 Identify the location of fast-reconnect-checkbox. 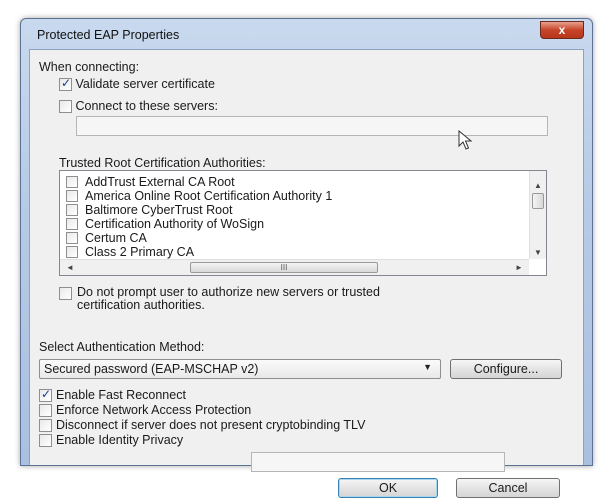
(45, 395).